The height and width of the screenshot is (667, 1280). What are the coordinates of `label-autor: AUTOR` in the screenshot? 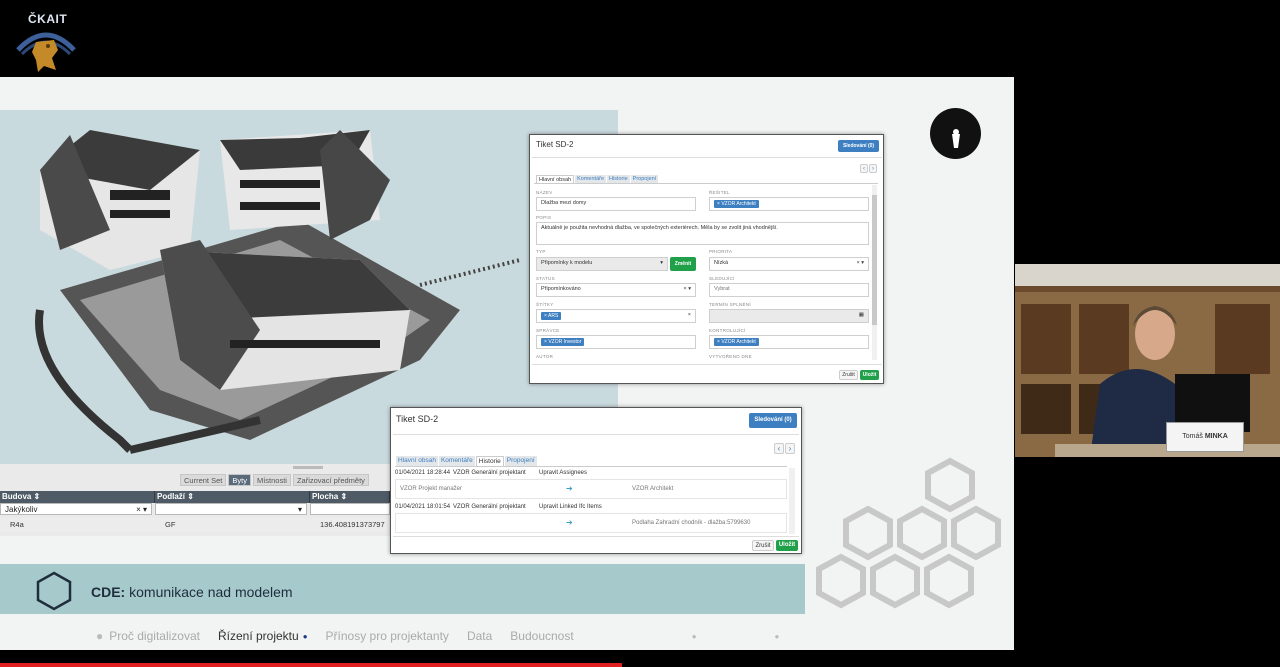 It's located at (545, 356).